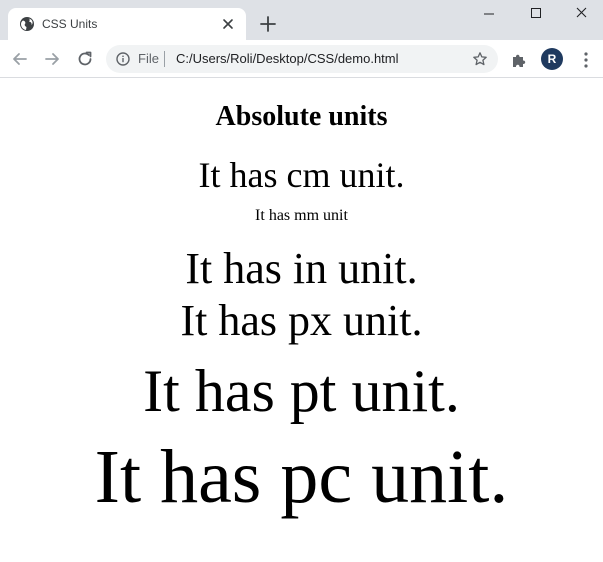 The width and height of the screenshot is (603, 562). What do you see at coordinates (552, 59) in the screenshot?
I see `profile-avatar: R` at bounding box center [552, 59].